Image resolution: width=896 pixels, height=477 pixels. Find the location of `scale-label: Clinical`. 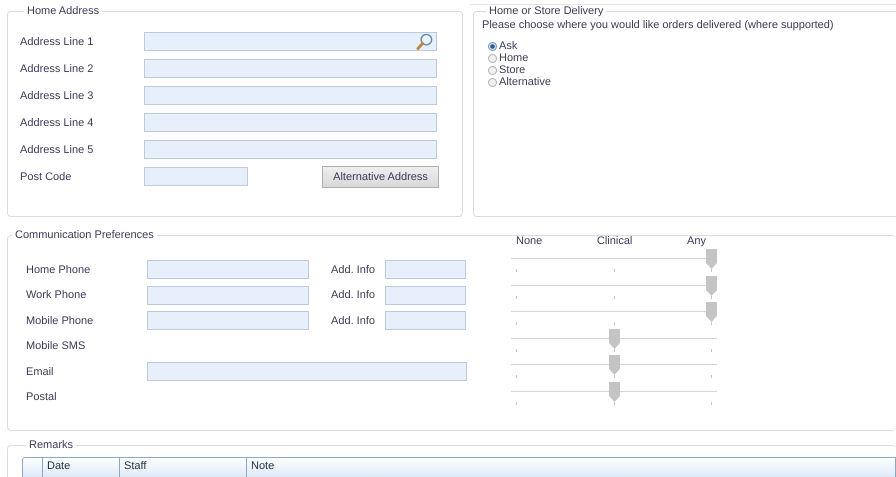

scale-label: Clinical is located at coordinates (614, 242).